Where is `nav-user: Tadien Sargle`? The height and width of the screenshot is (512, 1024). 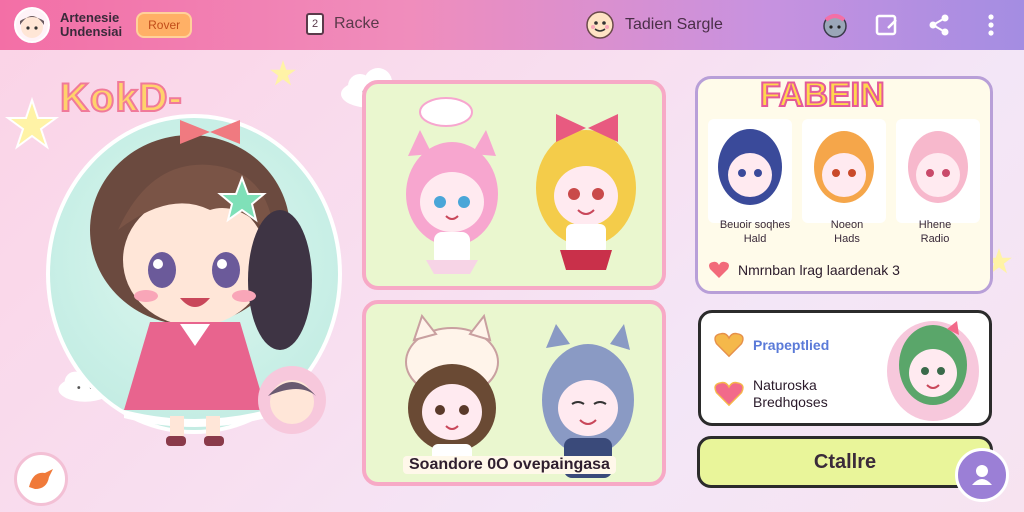 nav-user: Tadien Sargle is located at coordinates (654, 25).